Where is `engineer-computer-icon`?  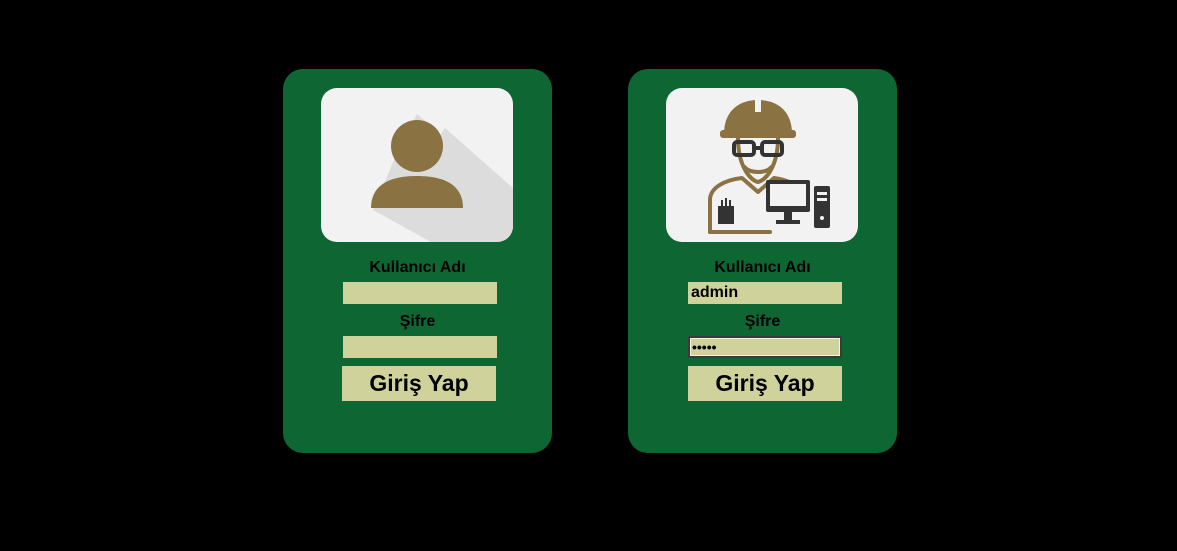
engineer-computer-icon is located at coordinates (769, 166).